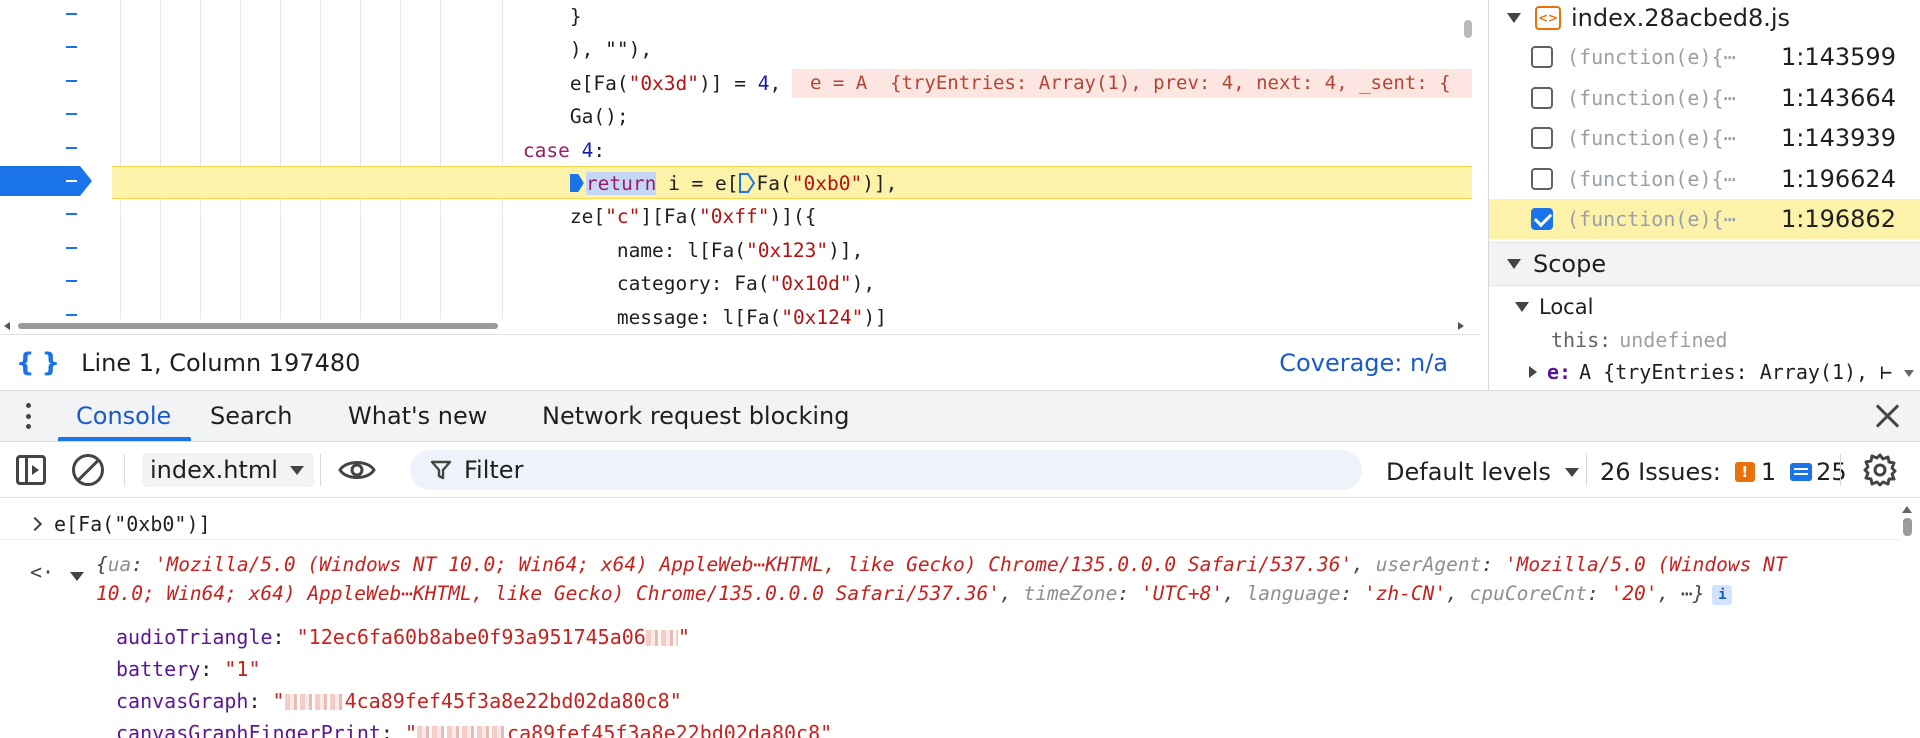 The height and width of the screenshot is (738, 1920). I want to click on filter-input, so click(894, 470).